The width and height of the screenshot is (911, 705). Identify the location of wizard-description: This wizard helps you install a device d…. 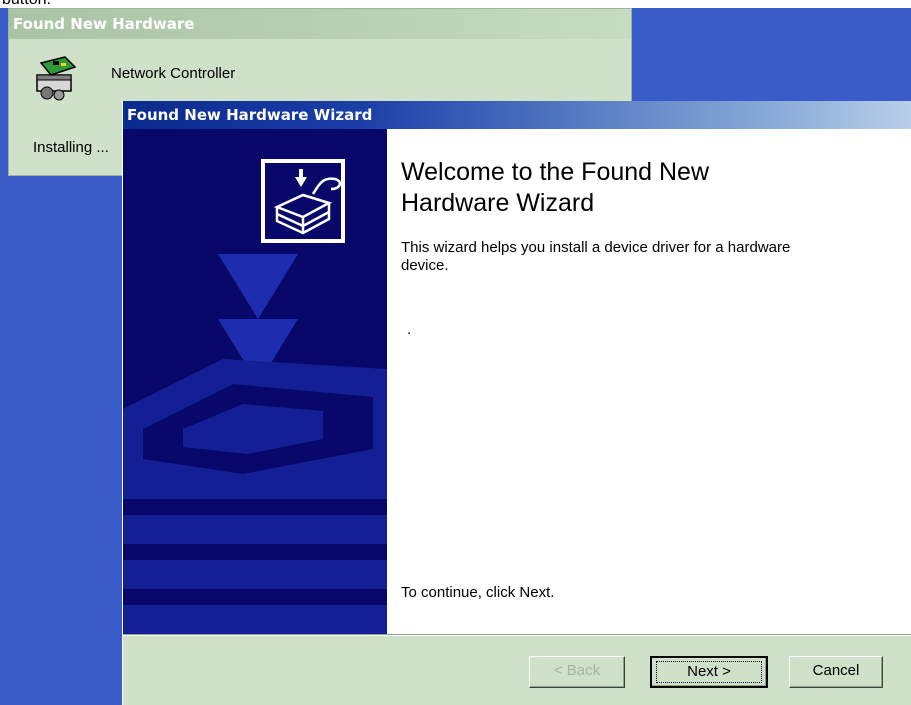
(596, 256).